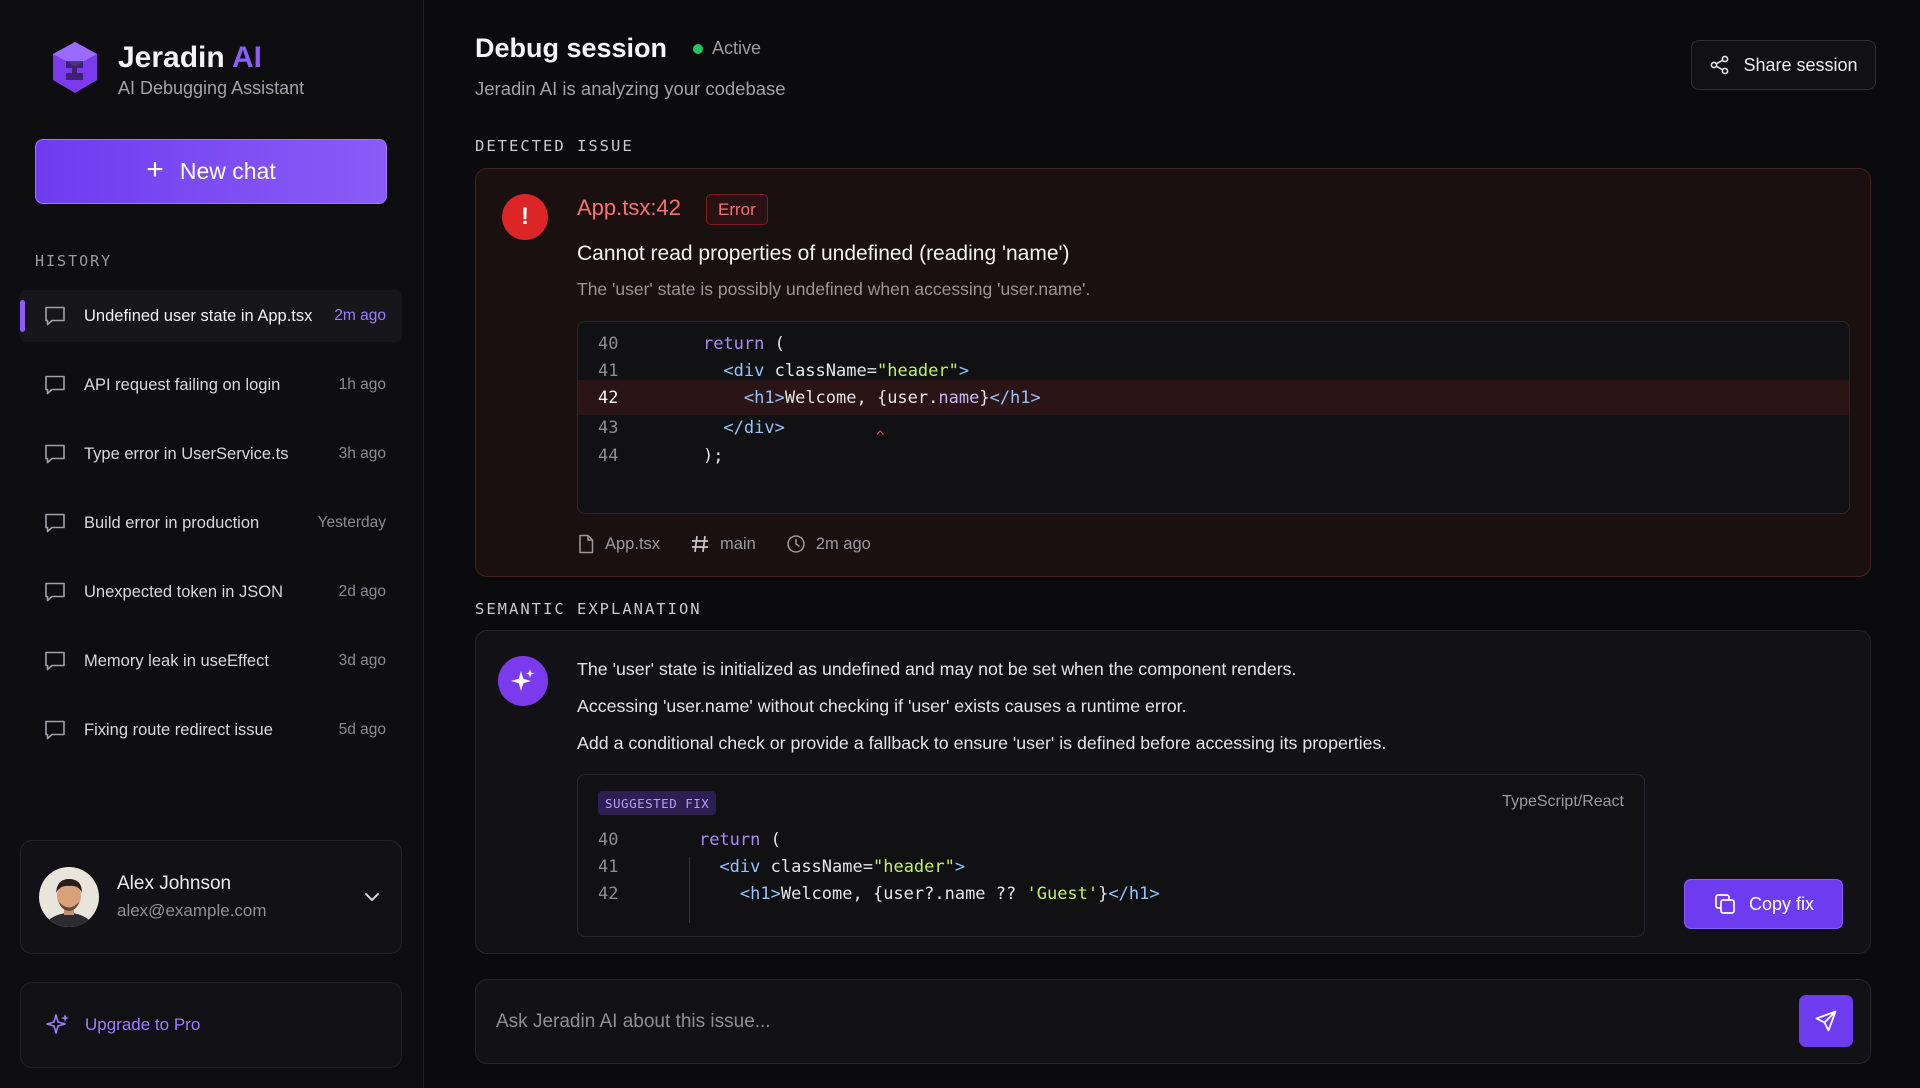 The image size is (1920, 1088). Describe the element at coordinates (608, 427) in the screenshot. I see `line-number: 43` at that location.